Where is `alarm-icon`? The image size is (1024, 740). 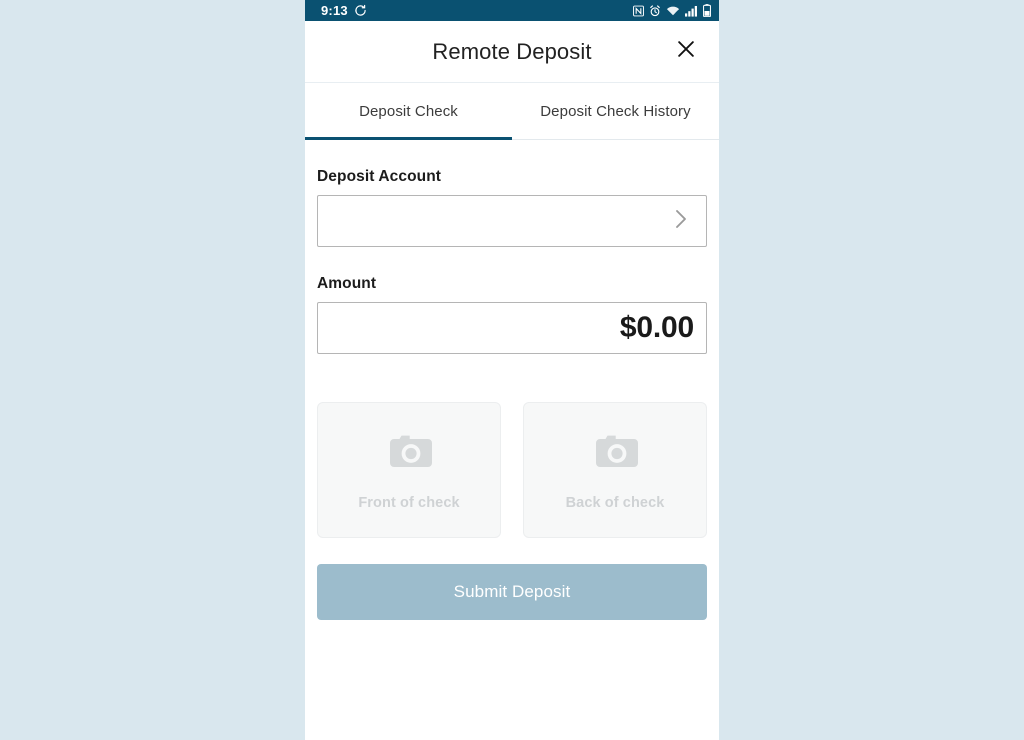
alarm-icon is located at coordinates (655, 10).